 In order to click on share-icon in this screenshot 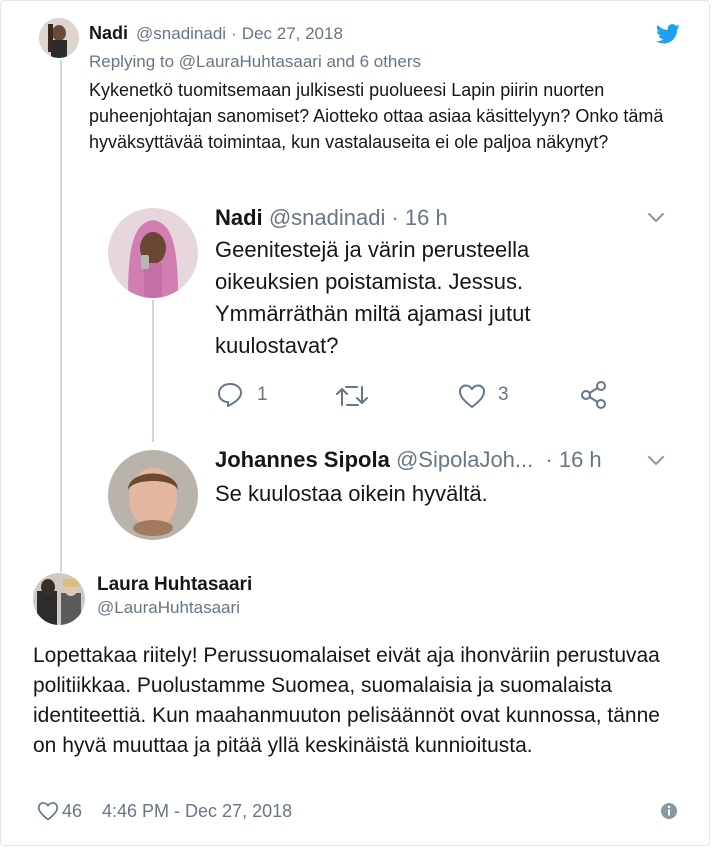, I will do `click(594, 395)`.